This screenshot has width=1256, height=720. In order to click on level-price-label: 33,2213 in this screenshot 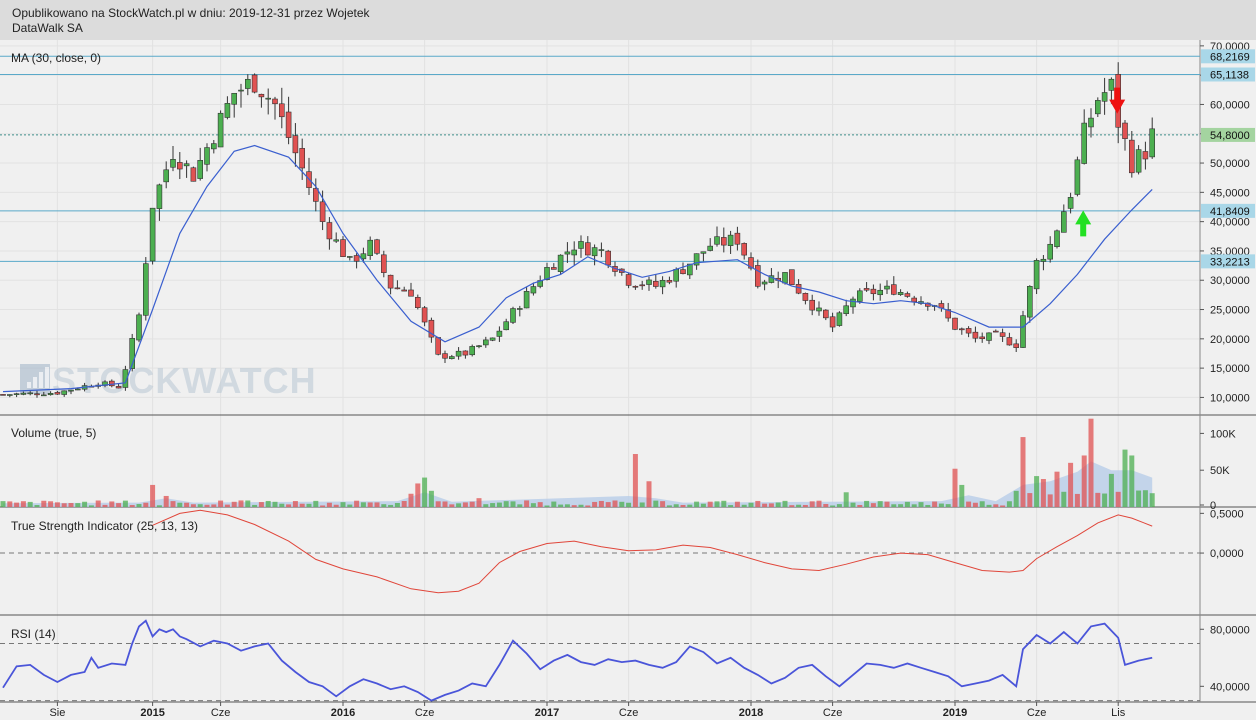, I will do `click(1230, 262)`.